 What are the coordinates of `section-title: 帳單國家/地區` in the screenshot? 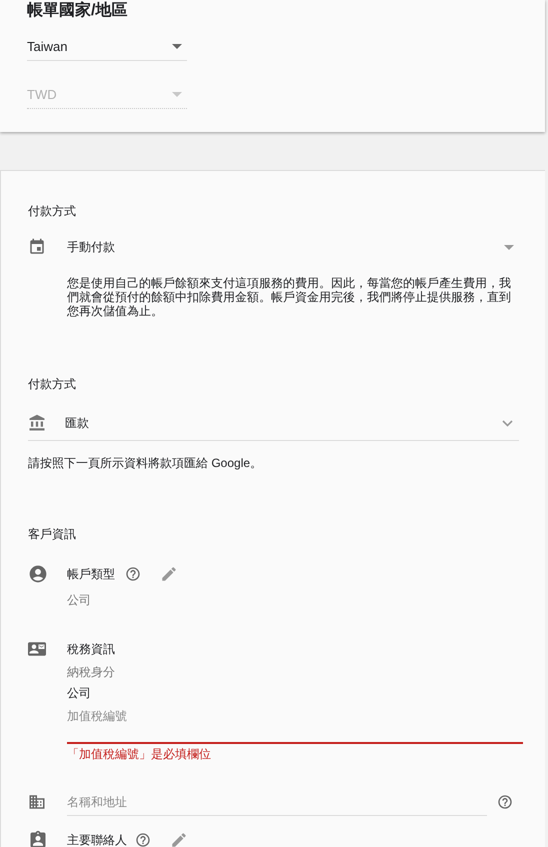 It's located at (77, 10).